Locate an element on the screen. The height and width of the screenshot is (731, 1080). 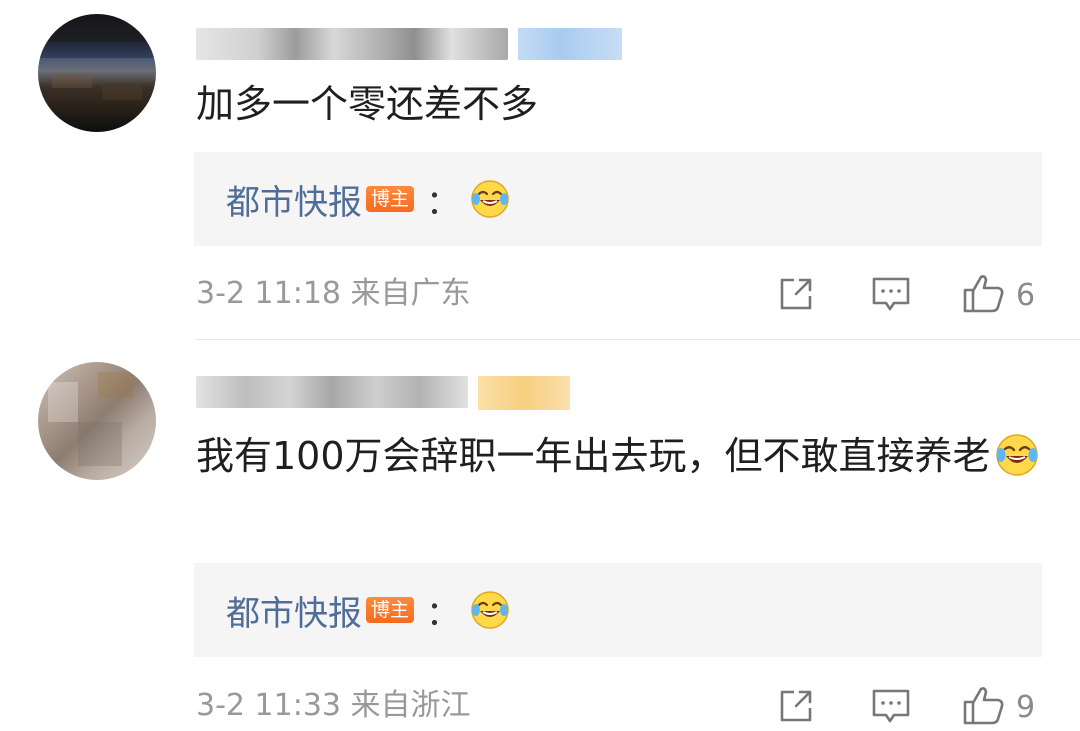
comment-meta: 3-2 11:33 来自浙江 is located at coordinates (333, 705).